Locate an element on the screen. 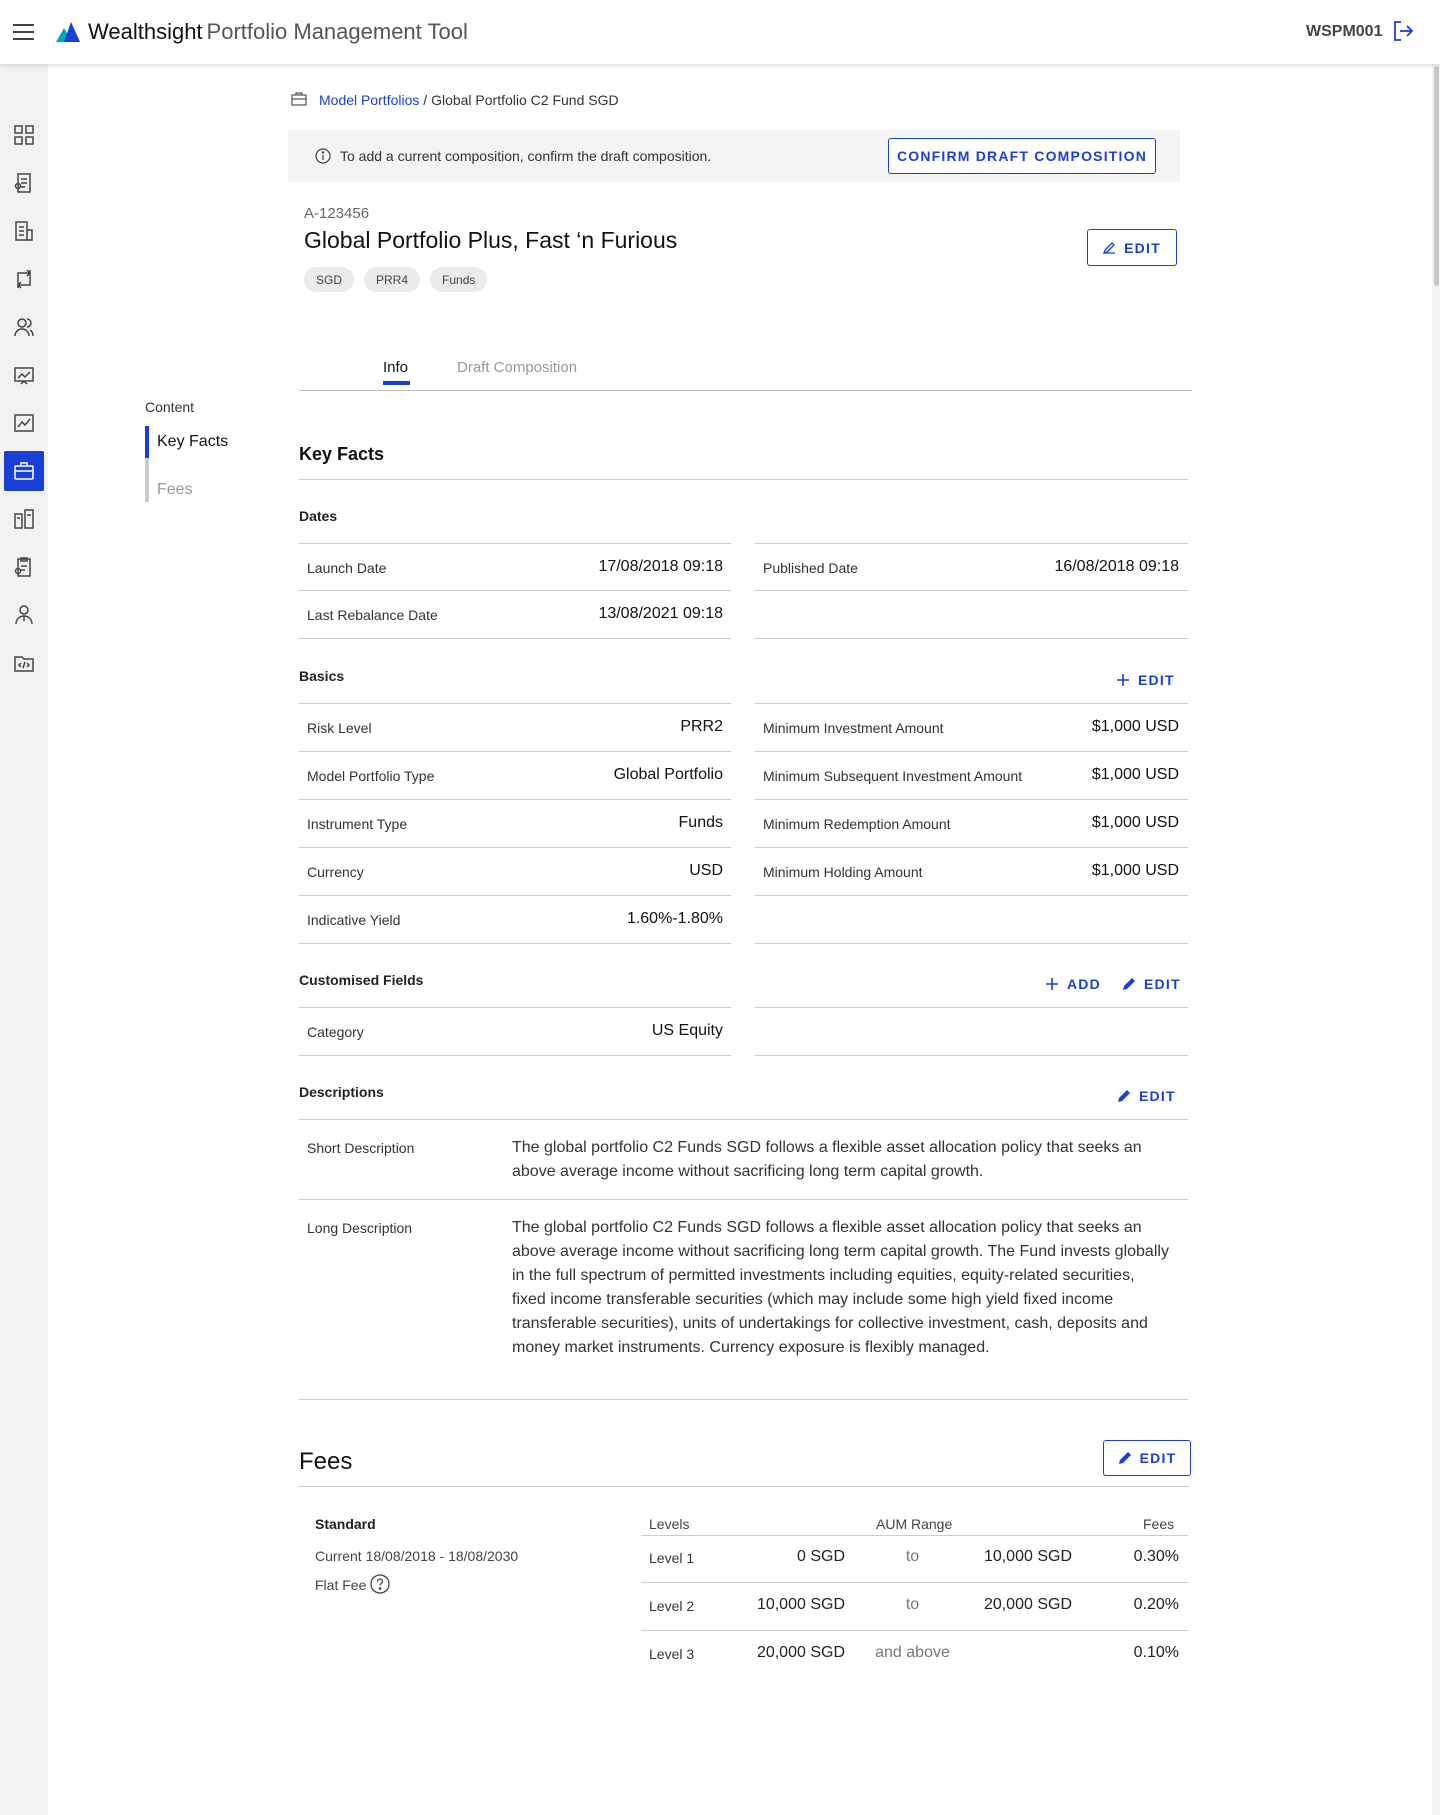 The width and height of the screenshot is (1440, 1815). fee-level-label: Level 3 is located at coordinates (672, 1654).